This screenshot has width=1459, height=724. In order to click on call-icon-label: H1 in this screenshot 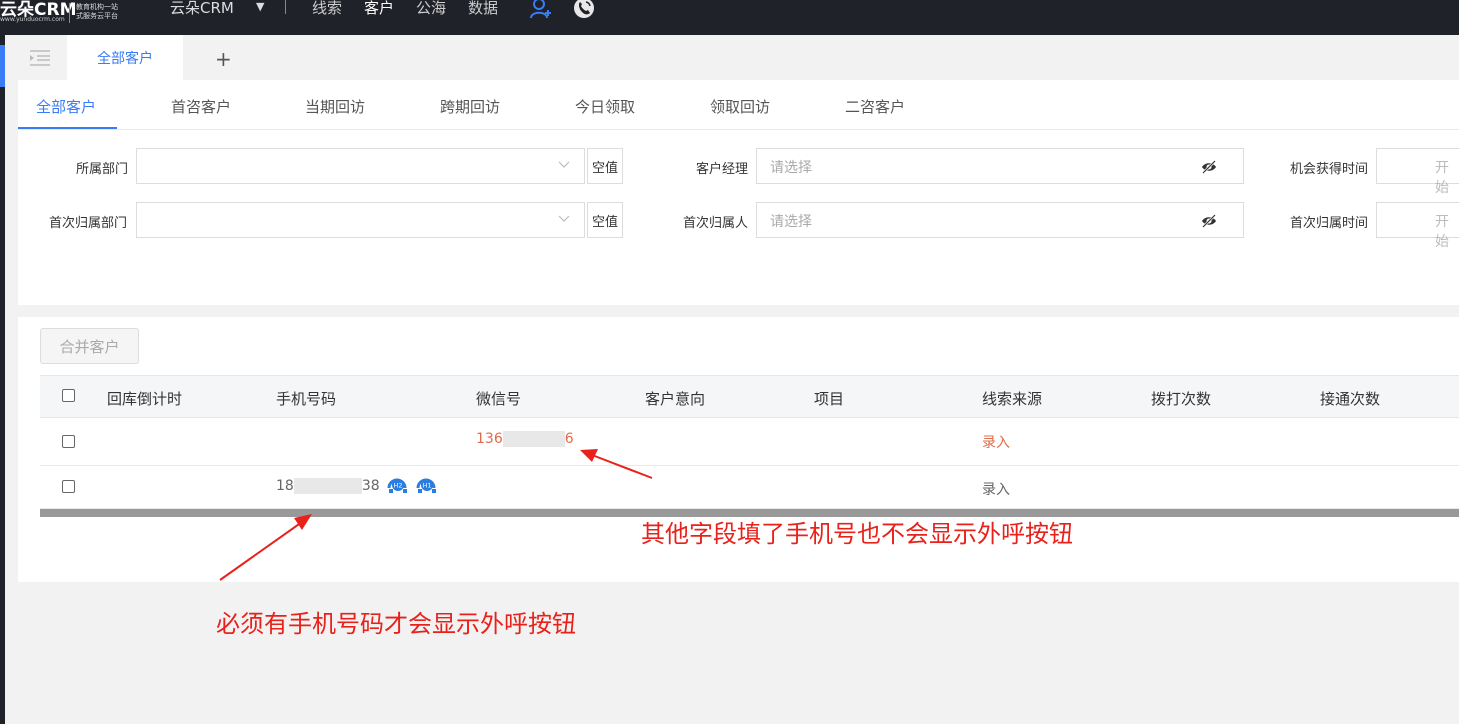, I will do `click(426, 486)`.